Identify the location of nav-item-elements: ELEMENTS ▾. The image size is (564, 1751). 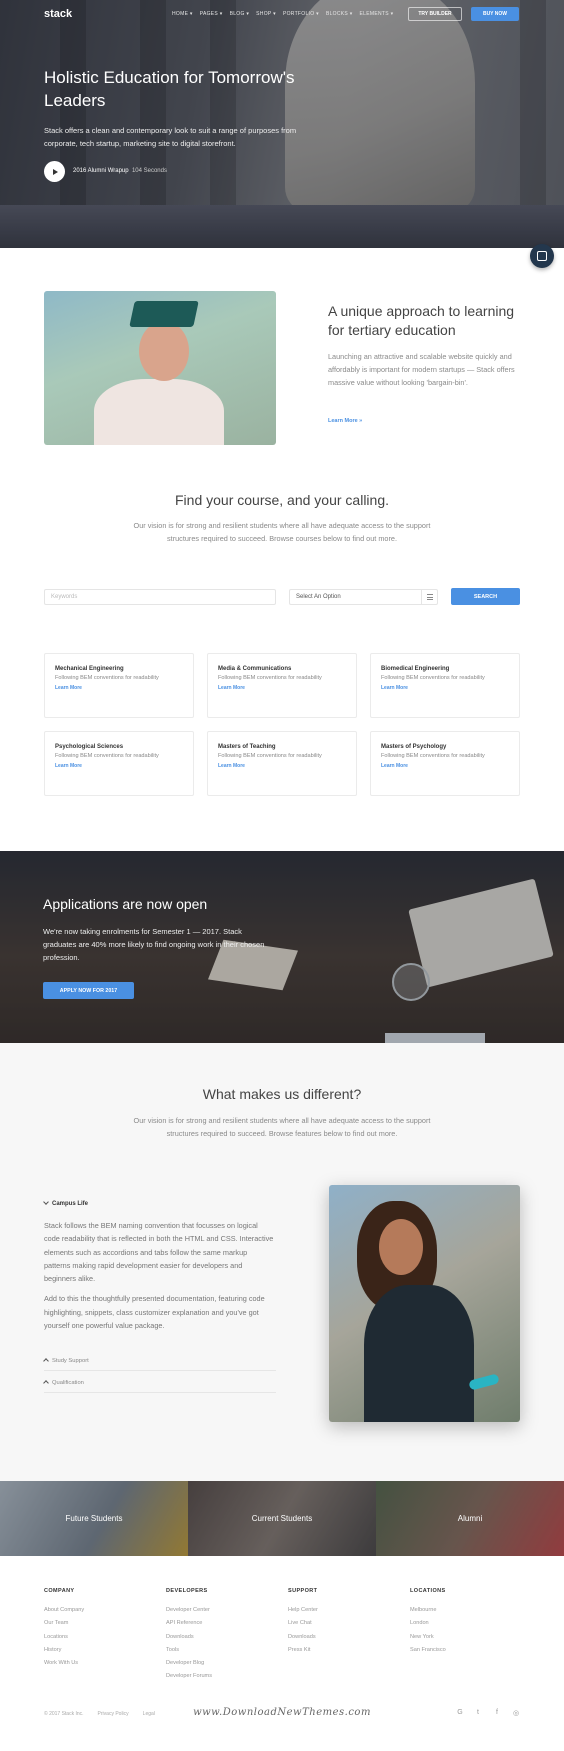
(377, 14).